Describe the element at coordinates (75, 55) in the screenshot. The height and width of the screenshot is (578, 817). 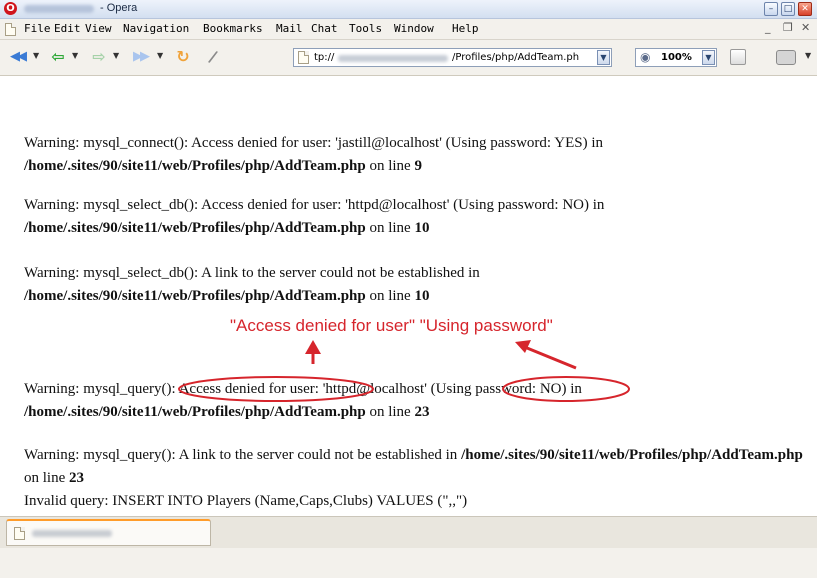
I see `back-dropdown: ▼` at that location.